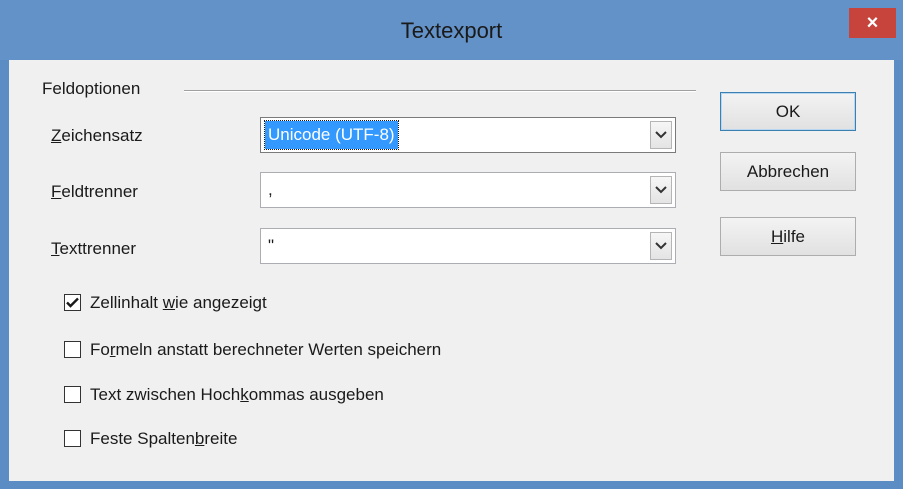 This screenshot has width=903, height=489. Describe the element at coordinates (440, 90) in the screenshot. I see `group-separator` at that location.